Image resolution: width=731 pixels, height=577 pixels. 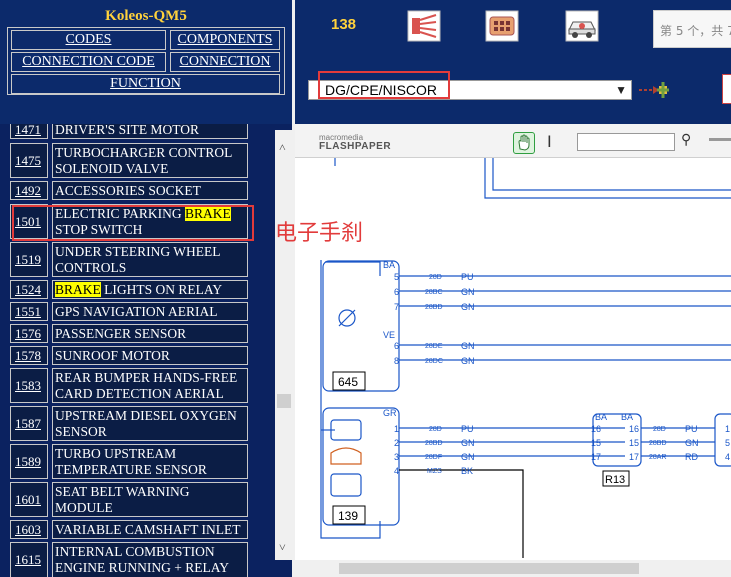 What do you see at coordinates (434, 443) in the screenshot?
I see `wire-code: 28BD` at bounding box center [434, 443].